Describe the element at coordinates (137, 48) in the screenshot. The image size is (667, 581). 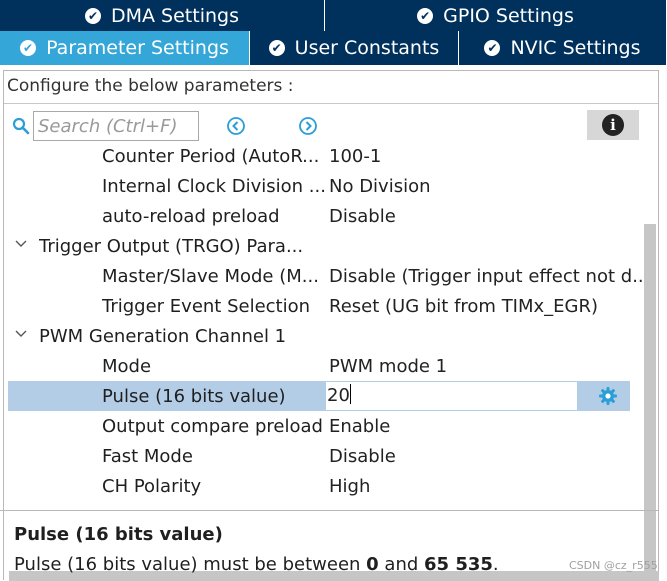
I see `tab-label: Parameter Settings` at that location.